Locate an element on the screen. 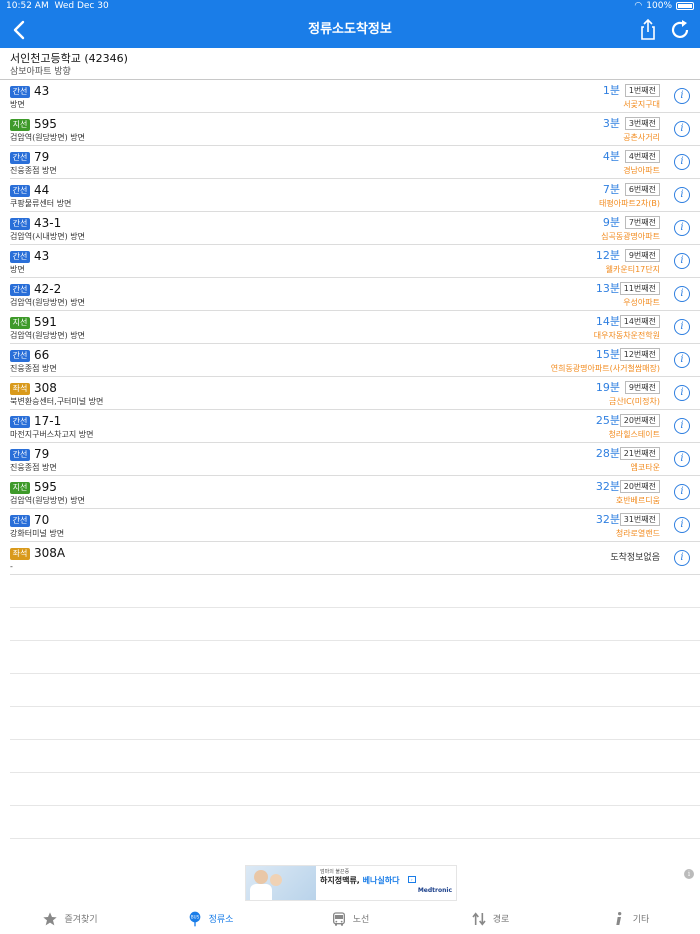  arrival-row: 간선 43 방면 12분 9번째전 웰카운티17단지 i is located at coordinates (355, 261).